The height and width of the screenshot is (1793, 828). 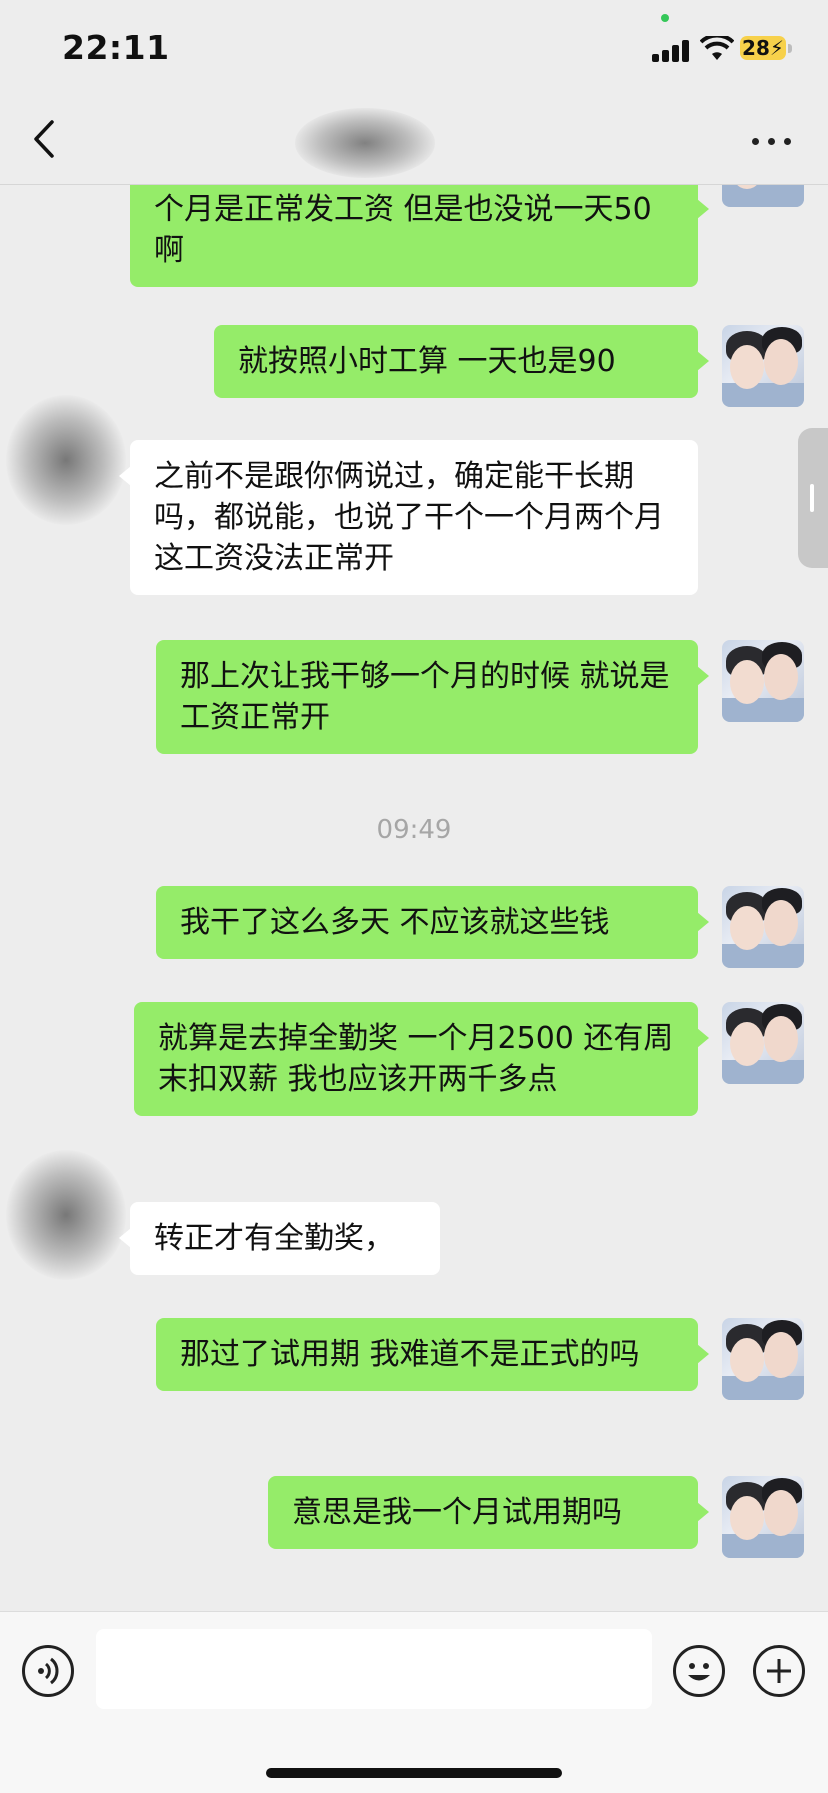 I want to click on contact-name-redacted, so click(x=365, y=143).